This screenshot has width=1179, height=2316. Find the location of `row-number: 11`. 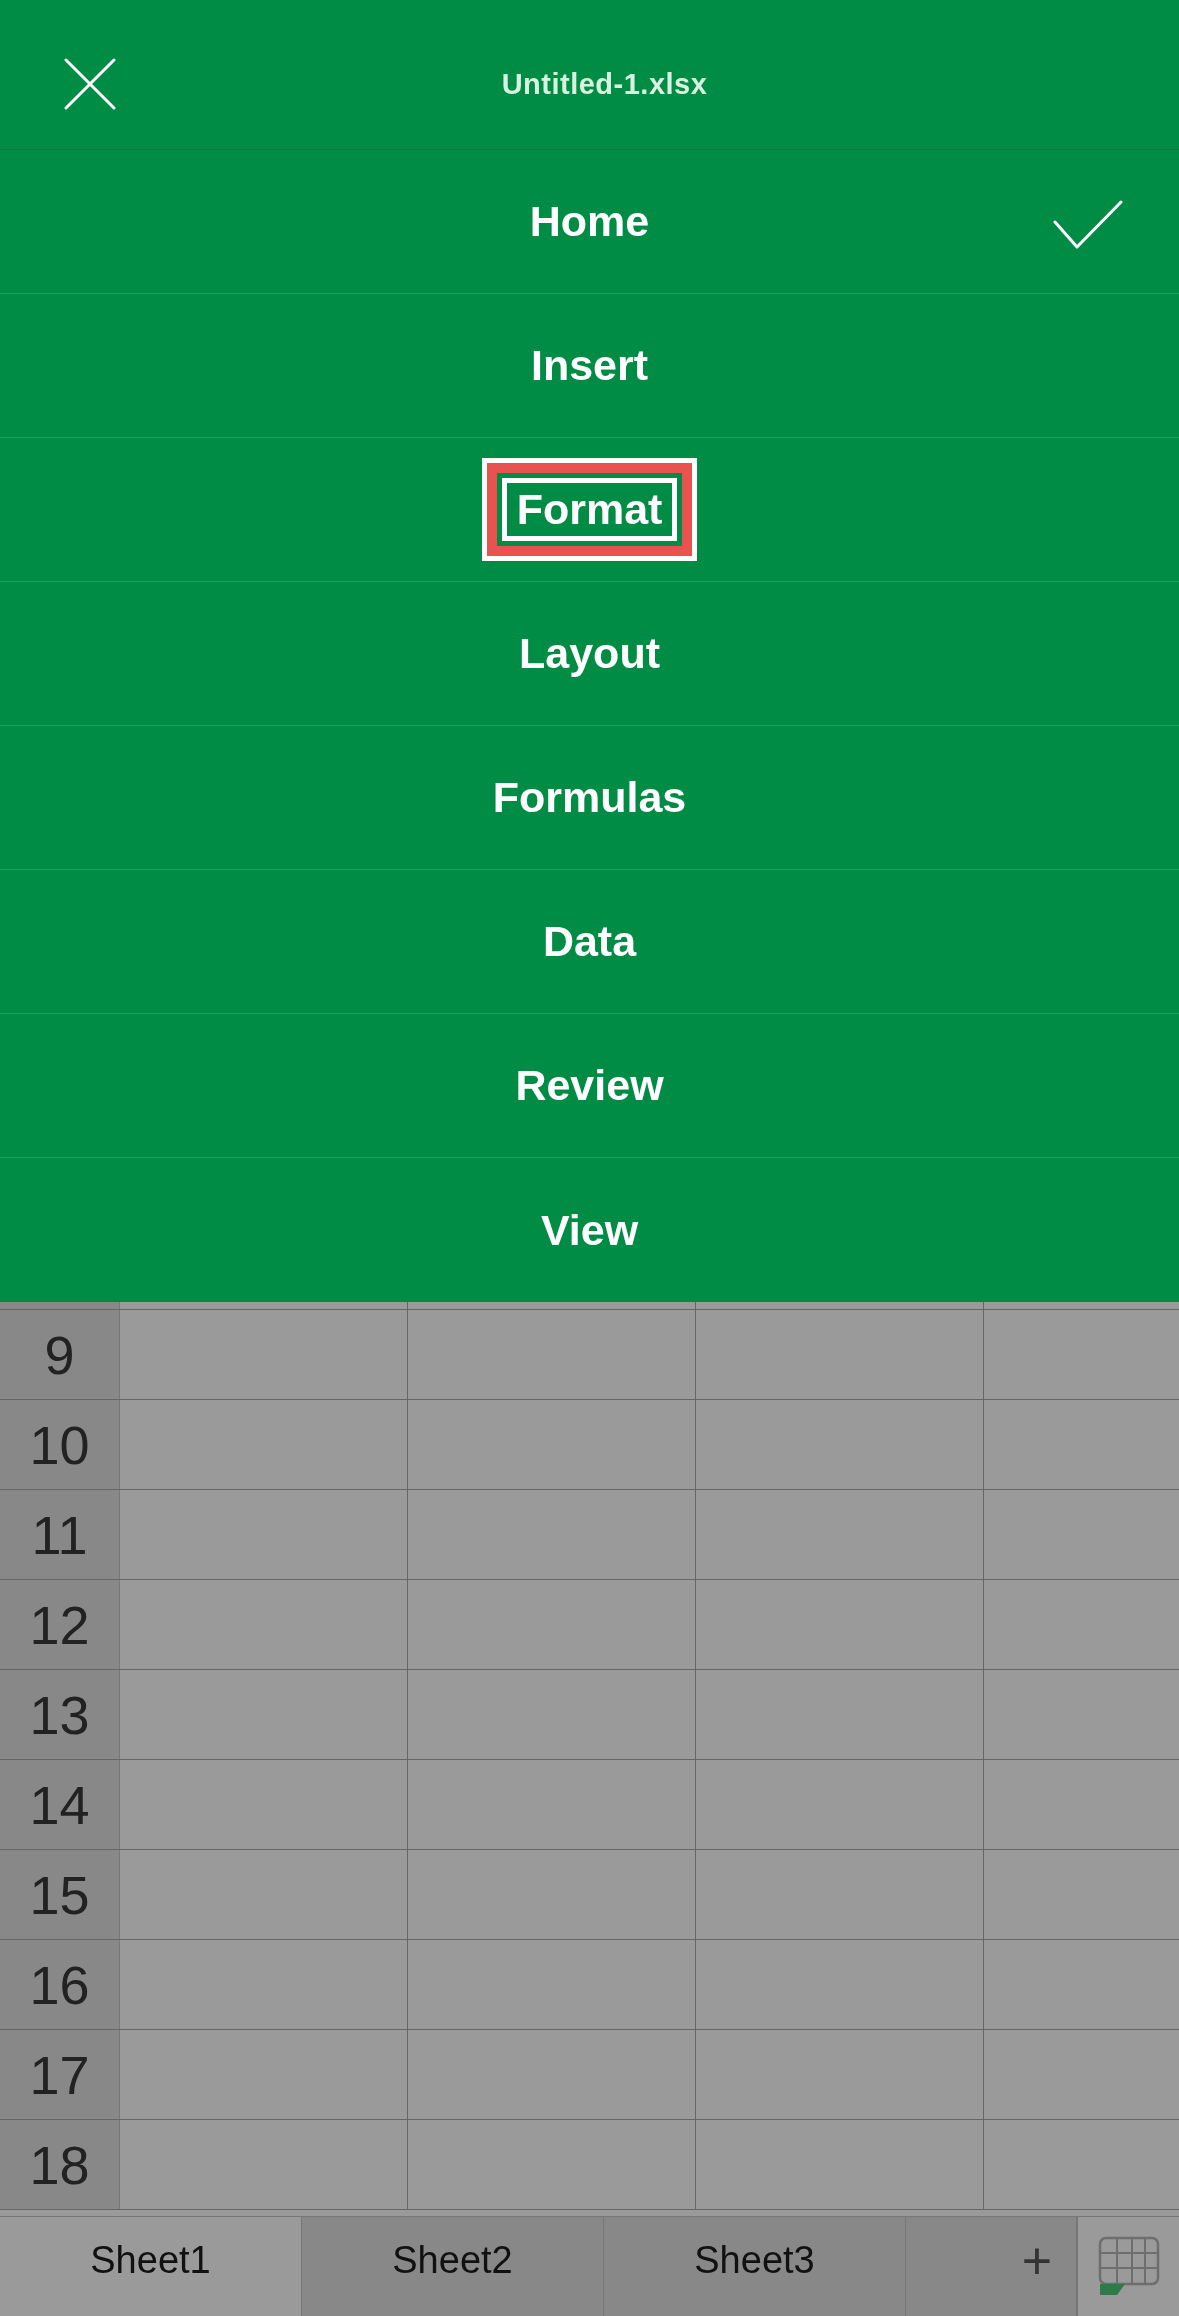

row-number: 11 is located at coordinates (60, 1534).